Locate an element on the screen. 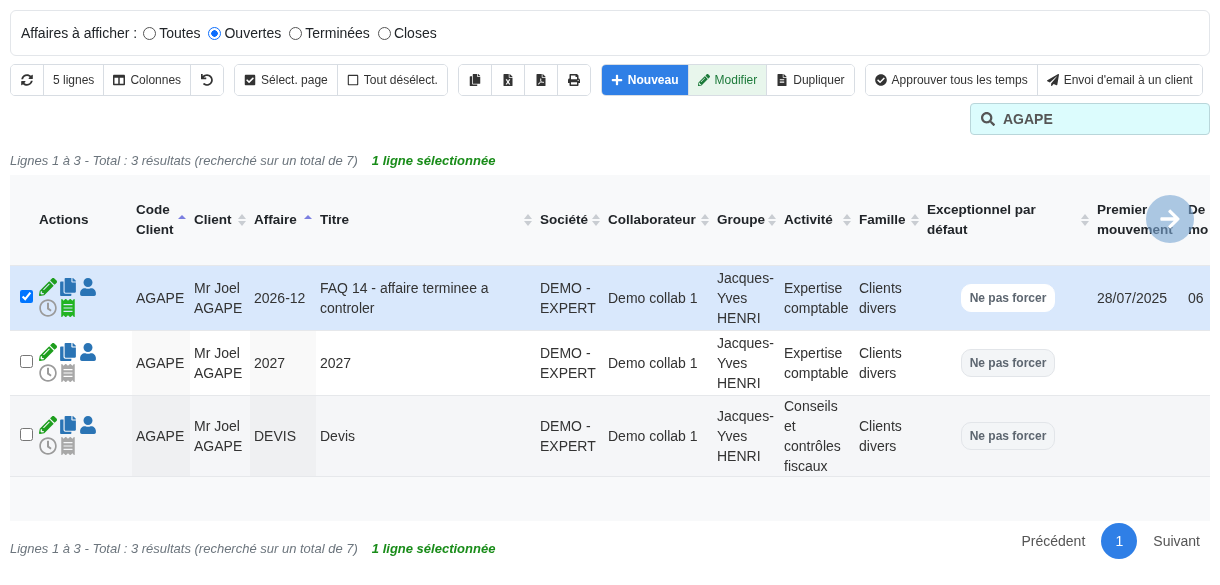  column-header: Titre is located at coordinates (334, 219).